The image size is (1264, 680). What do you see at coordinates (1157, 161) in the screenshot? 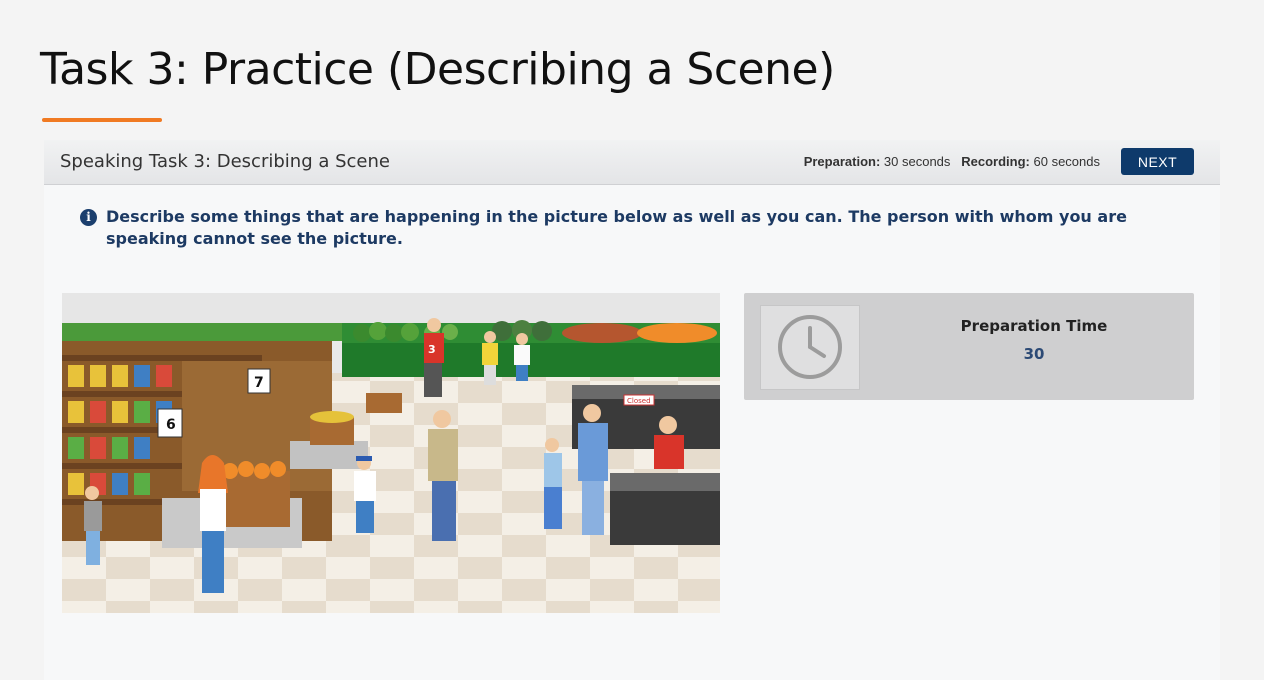
I see `next-button: NEXT` at bounding box center [1157, 161].